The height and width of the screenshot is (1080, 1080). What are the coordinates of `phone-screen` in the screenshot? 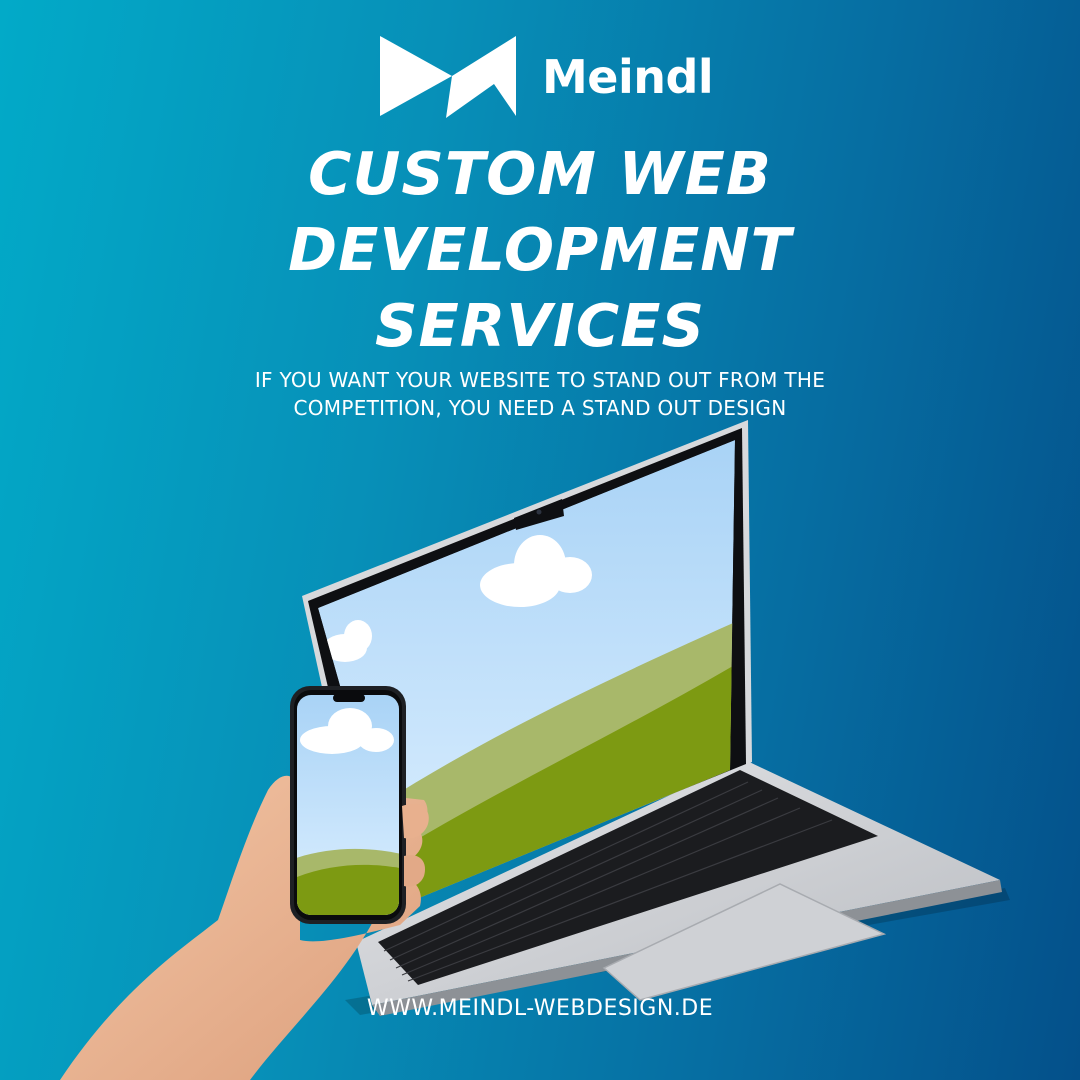 It's located at (348, 805).